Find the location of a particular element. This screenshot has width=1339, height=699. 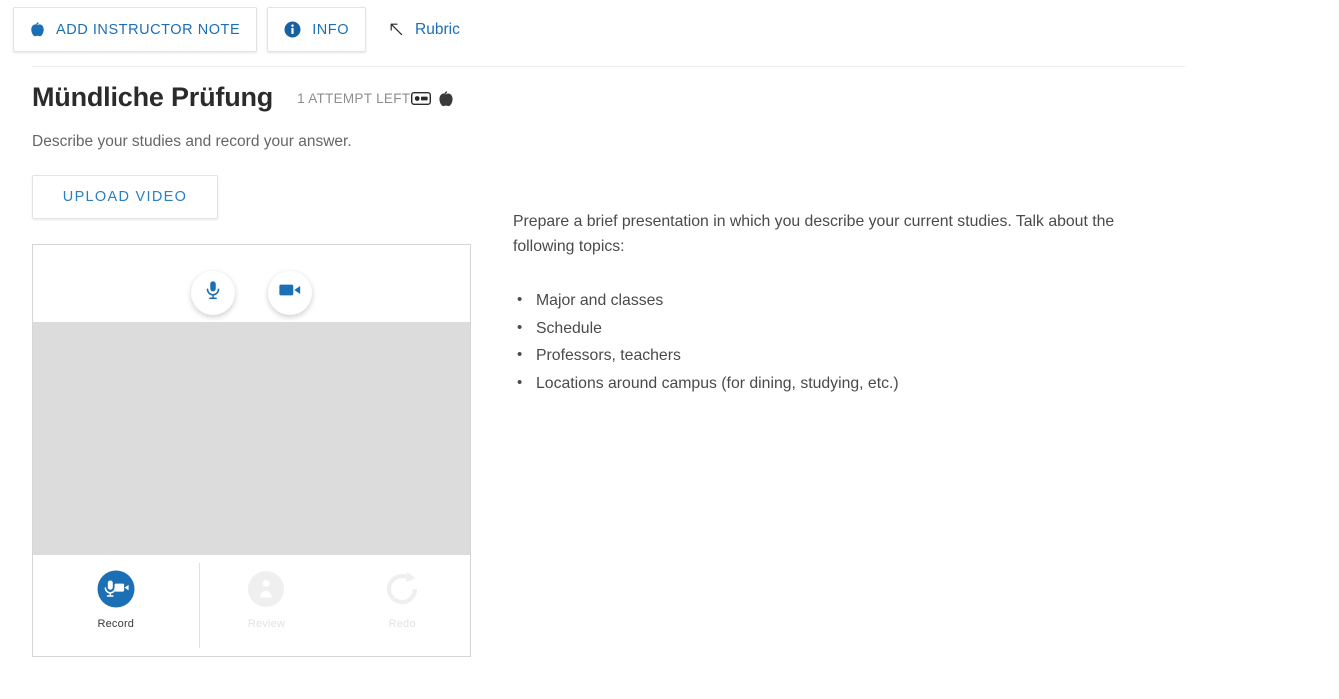

add-instructor-note-label: ADD INSTRUCTOR NOTE is located at coordinates (148, 29).